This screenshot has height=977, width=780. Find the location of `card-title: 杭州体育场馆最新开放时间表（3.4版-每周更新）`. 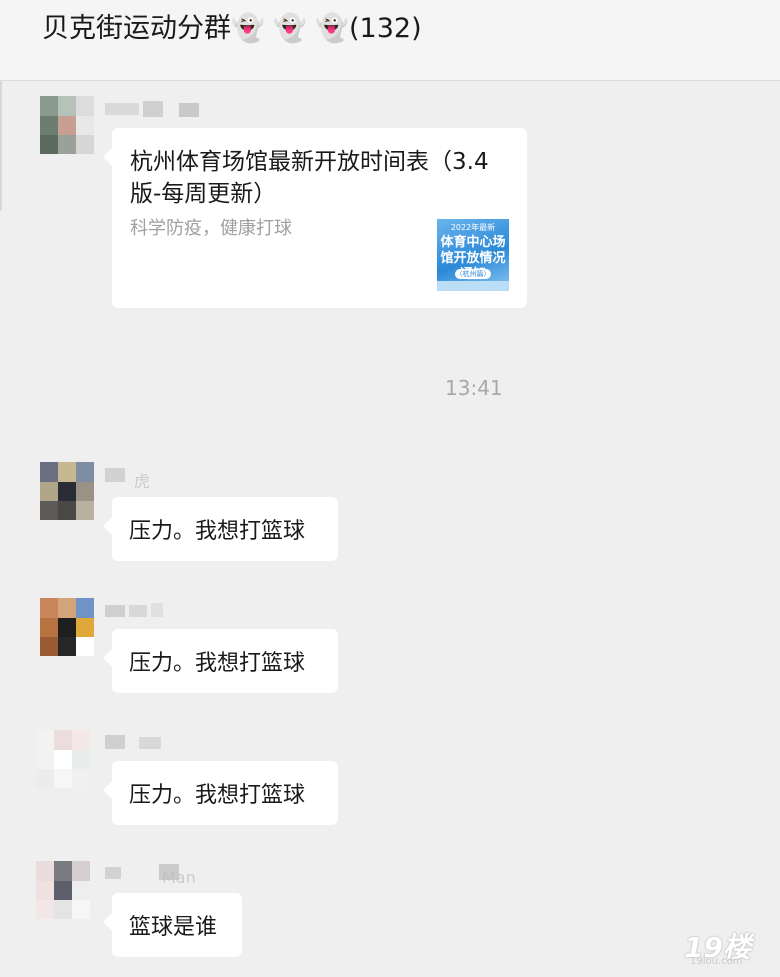

card-title: 杭州体育场馆最新开放时间表（3.4版-每周更新） is located at coordinates (309, 178).